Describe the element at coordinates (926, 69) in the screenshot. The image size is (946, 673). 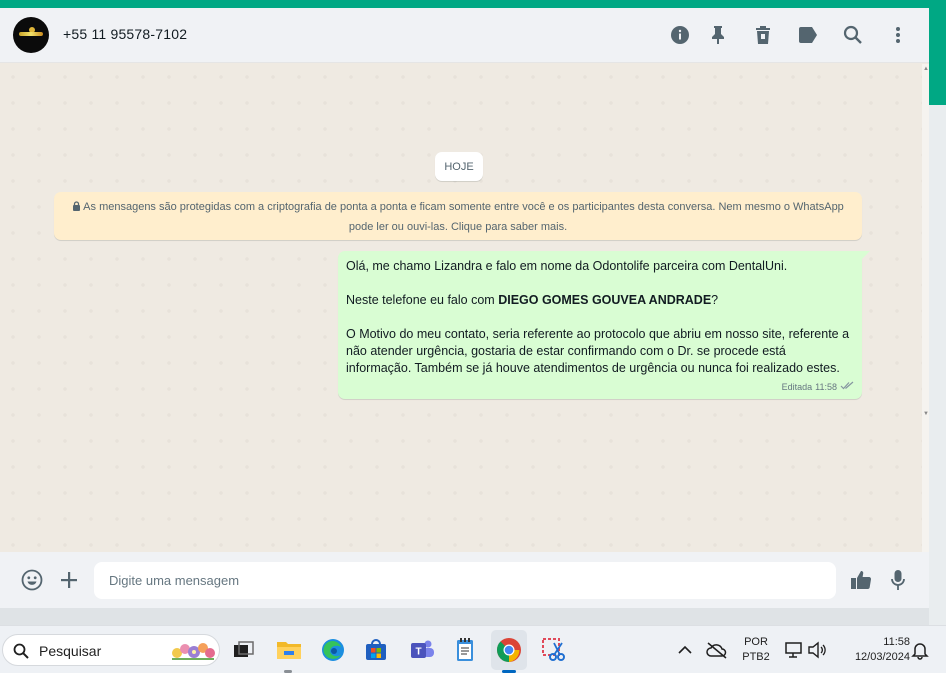
I see `scroll-up-icon: ▲` at that location.